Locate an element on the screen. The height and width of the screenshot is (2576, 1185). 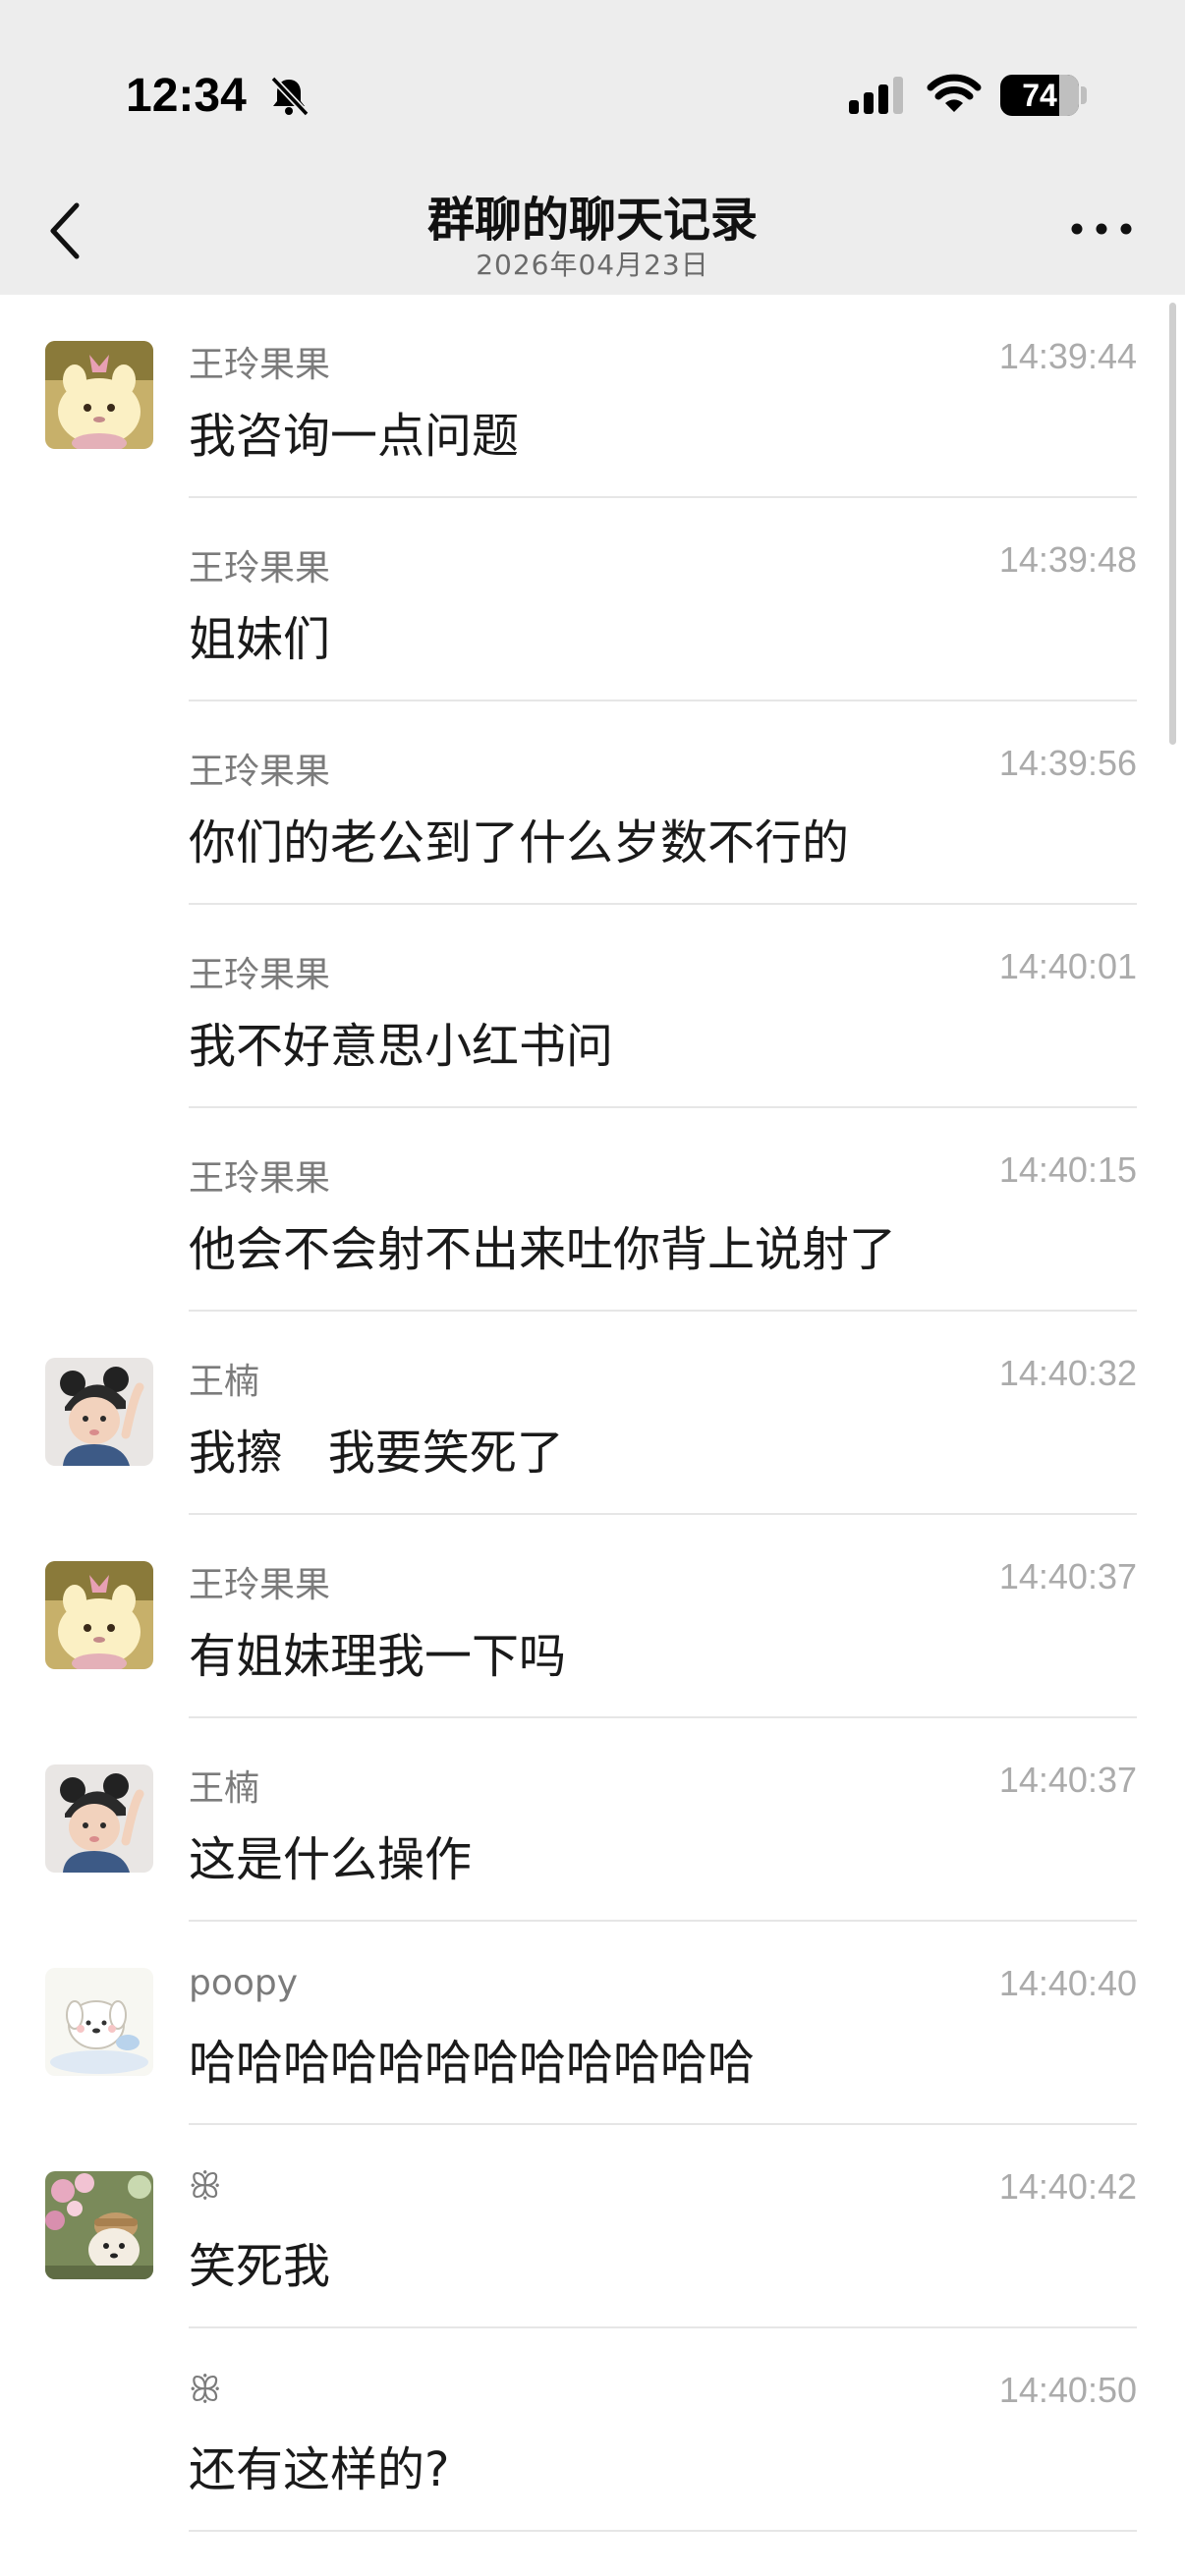
message-time: 14:40:15 is located at coordinates (1068, 1169).